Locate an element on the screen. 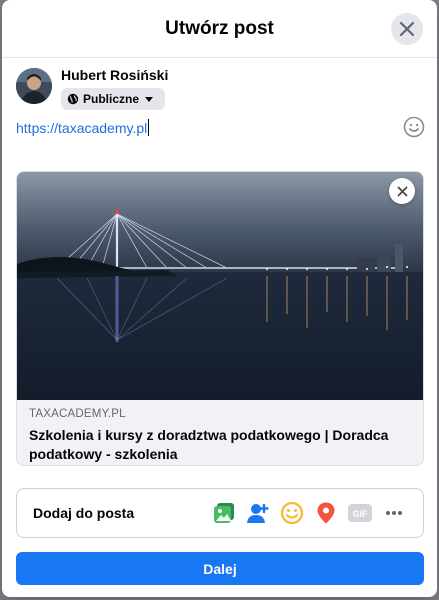  gif-icon: GIF is located at coordinates (360, 513).